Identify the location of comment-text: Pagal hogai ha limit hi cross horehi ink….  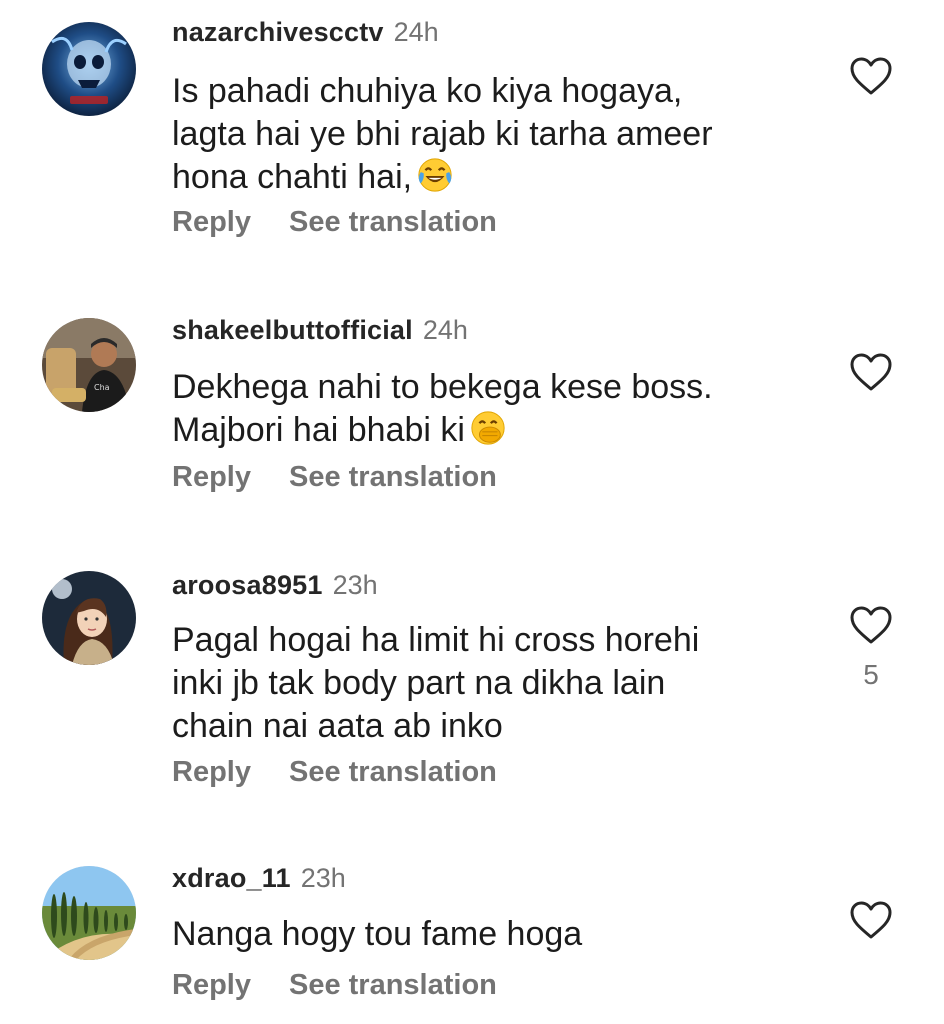
(492, 683).